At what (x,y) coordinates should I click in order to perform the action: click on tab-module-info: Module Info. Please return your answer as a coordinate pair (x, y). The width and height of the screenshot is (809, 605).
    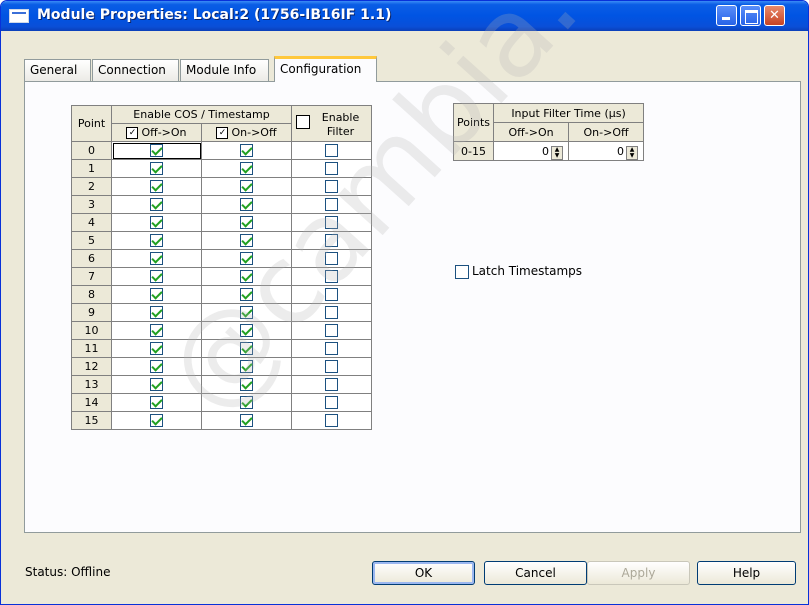
    Looking at the image, I should click on (224, 70).